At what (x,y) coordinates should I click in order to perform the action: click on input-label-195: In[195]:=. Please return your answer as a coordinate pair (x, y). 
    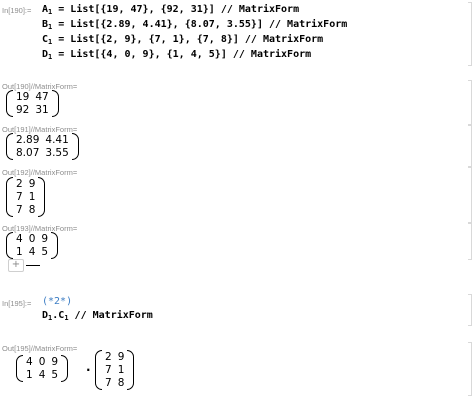
    Looking at the image, I should click on (17, 303).